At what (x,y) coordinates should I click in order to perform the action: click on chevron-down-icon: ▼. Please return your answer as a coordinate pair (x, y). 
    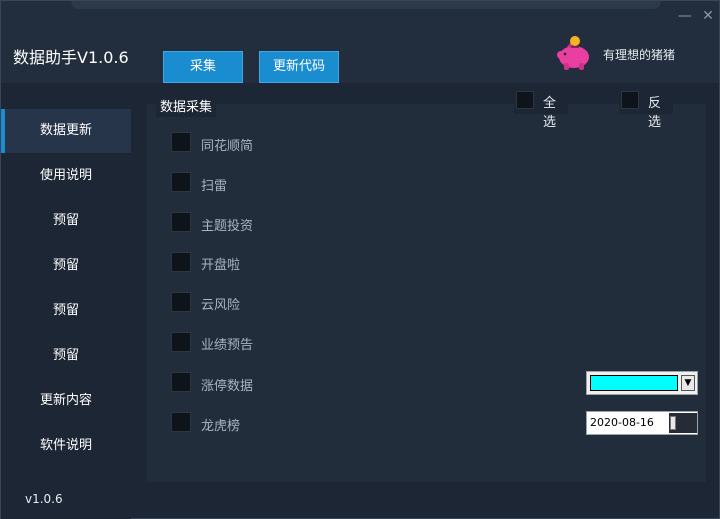
    Looking at the image, I should click on (688, 383).